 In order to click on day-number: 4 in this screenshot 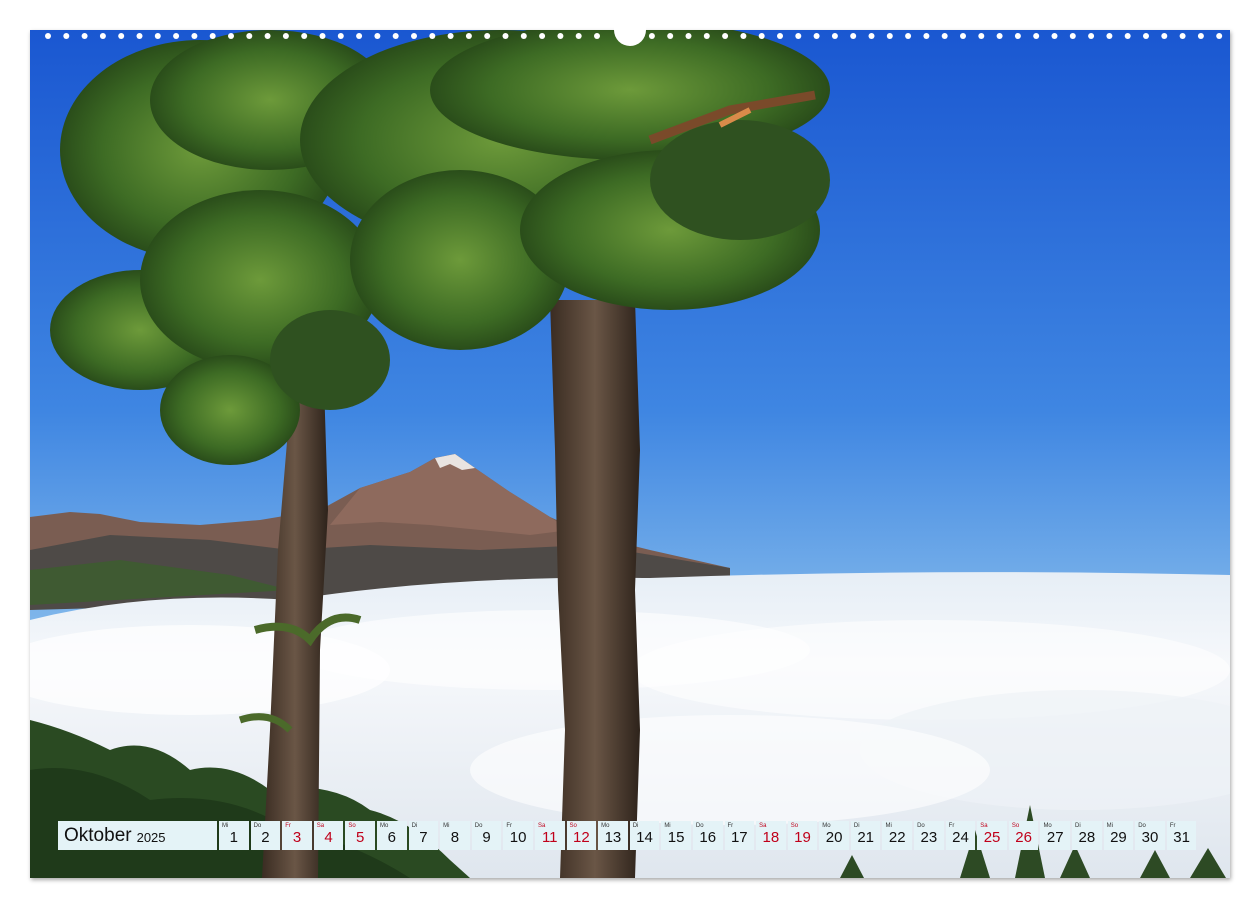, I will do `click(328, 837)`.